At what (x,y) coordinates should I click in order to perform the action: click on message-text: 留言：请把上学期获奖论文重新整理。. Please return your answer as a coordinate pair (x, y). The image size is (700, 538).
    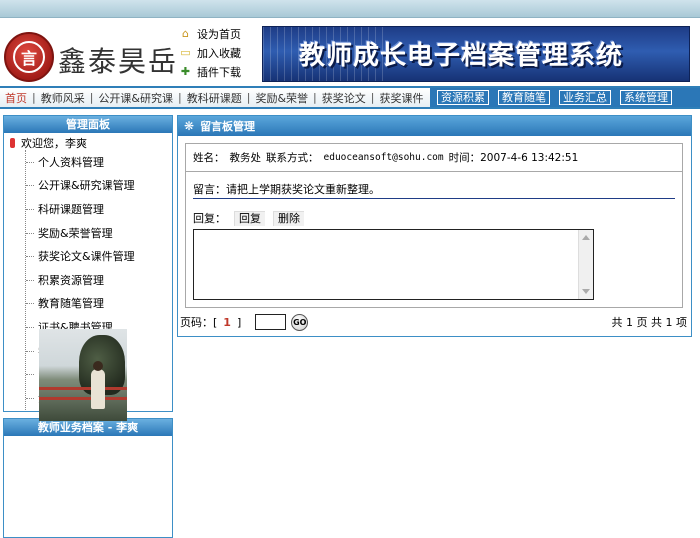
    Looking at the image, I should click on (286, 189).